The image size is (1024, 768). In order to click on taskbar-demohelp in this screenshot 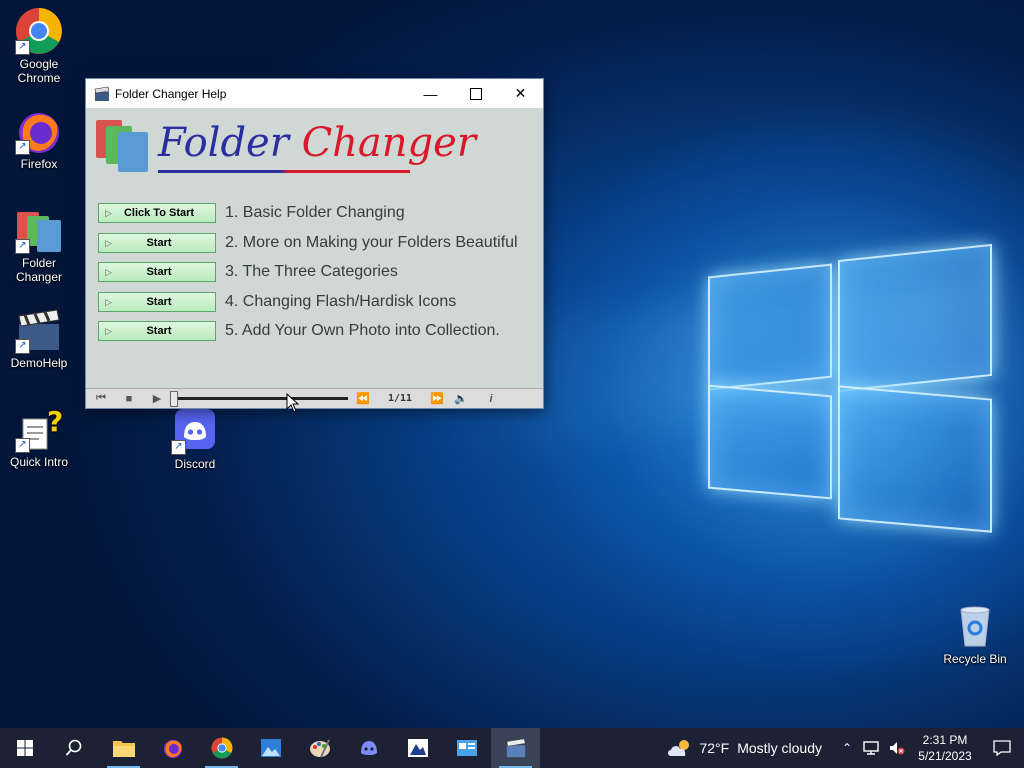, I will do `click(515, 748)`.